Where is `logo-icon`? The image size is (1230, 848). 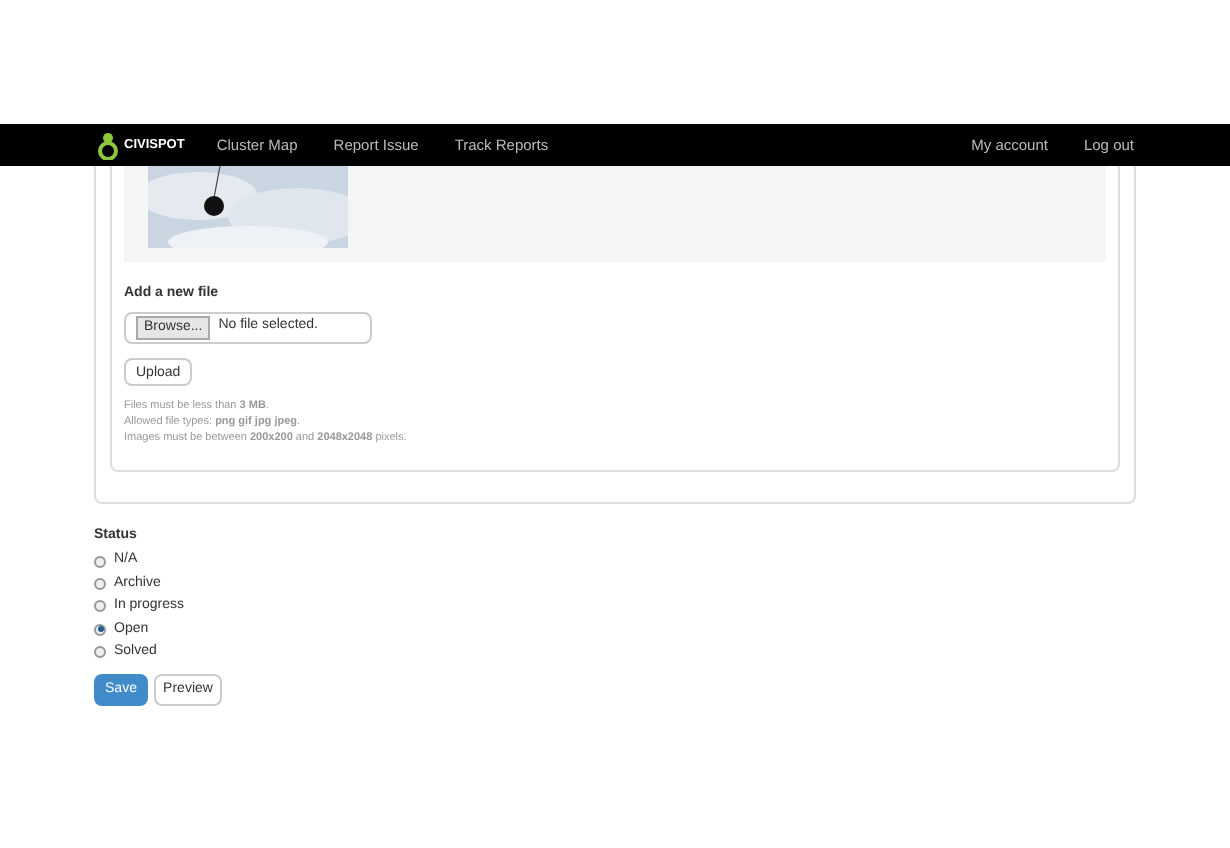
logo-icon is located at coordinates (108, 145).